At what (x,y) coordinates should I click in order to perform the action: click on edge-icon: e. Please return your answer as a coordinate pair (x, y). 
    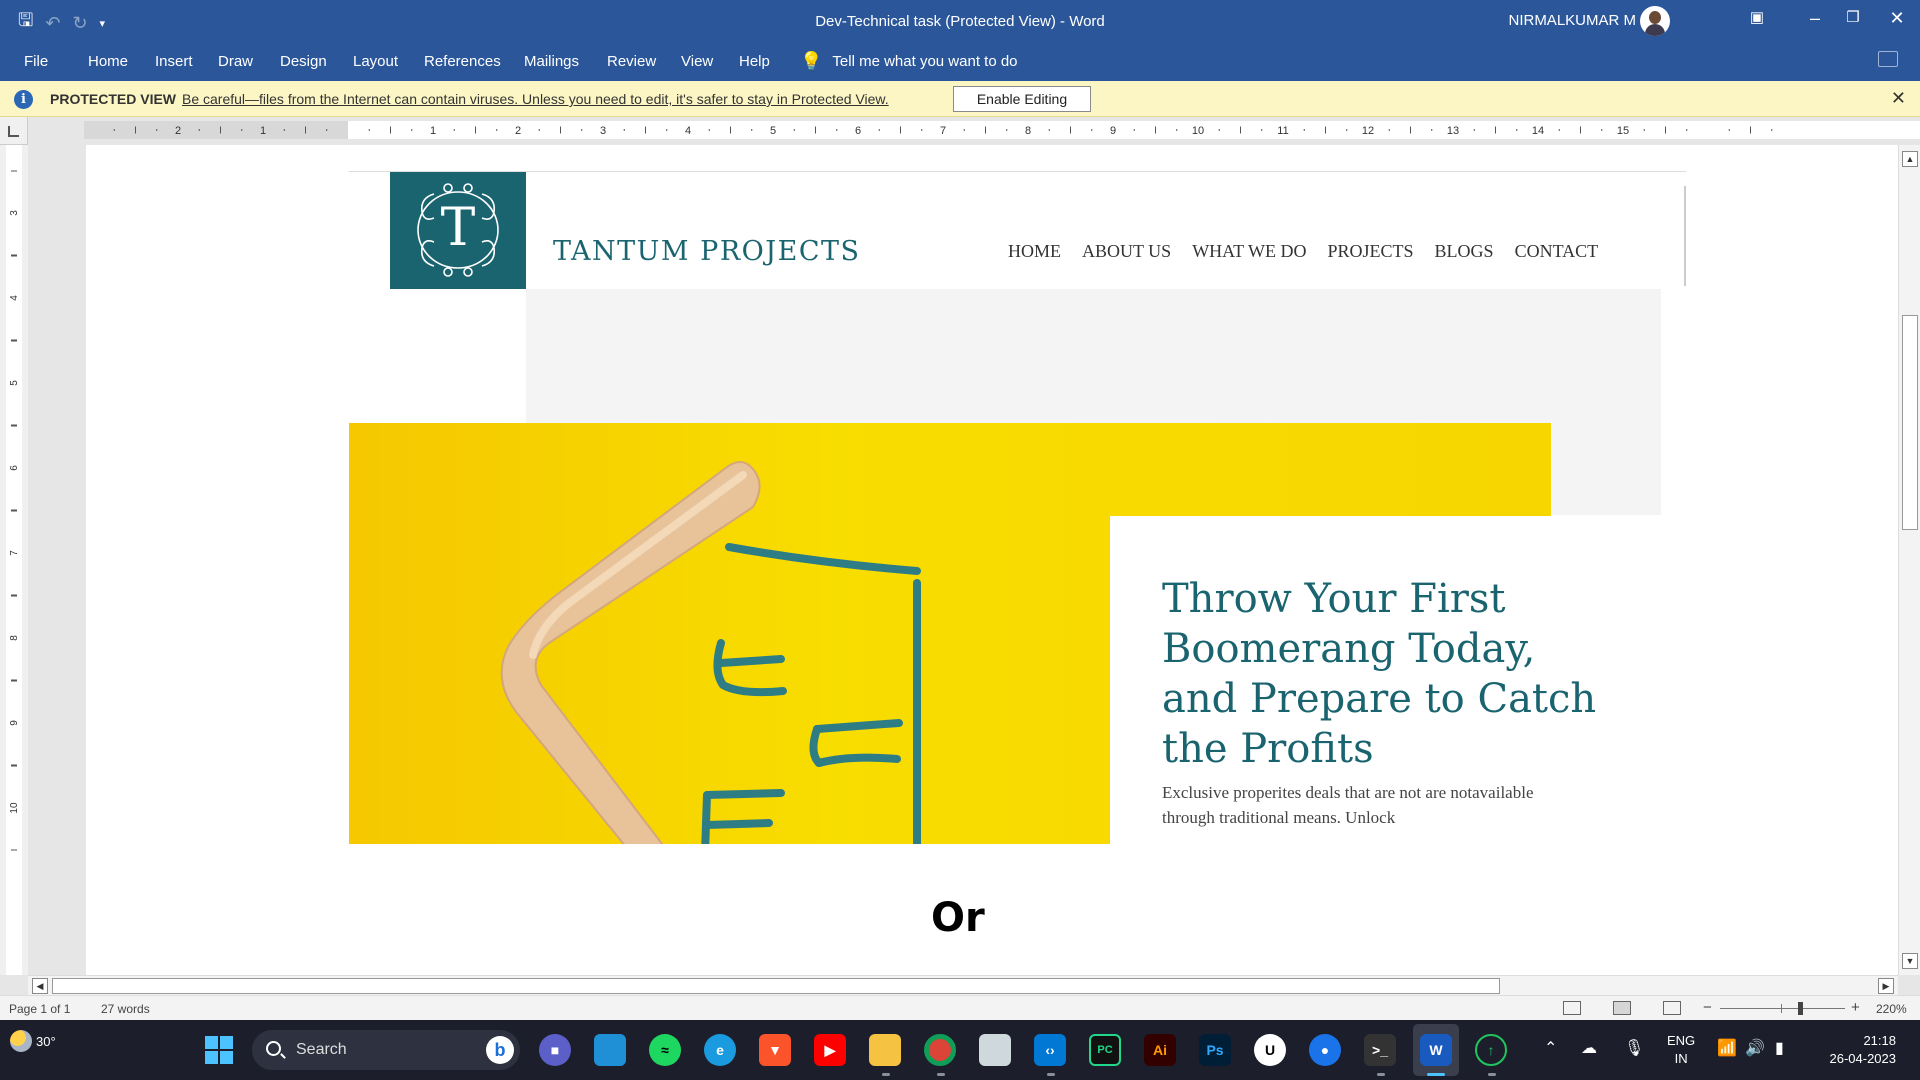
    Looking at the image, I should click on (720, 1050).